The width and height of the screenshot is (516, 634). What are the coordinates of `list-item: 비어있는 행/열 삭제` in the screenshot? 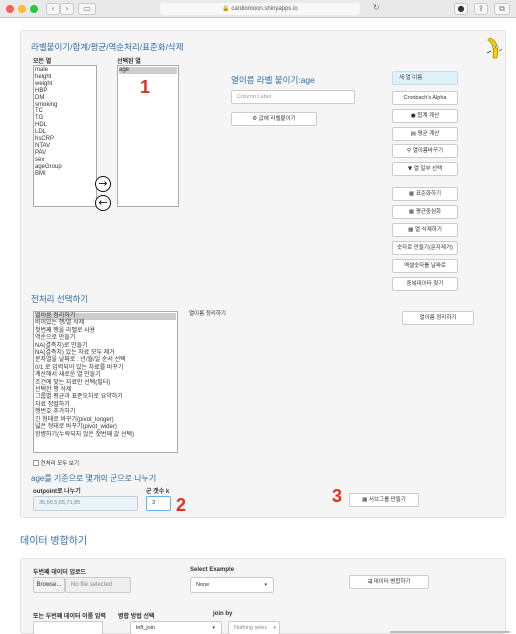 It's located at (105, 323).